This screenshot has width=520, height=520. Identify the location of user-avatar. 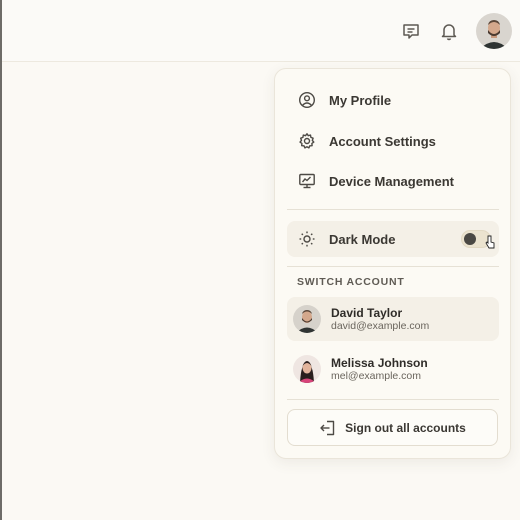
(494, 31).